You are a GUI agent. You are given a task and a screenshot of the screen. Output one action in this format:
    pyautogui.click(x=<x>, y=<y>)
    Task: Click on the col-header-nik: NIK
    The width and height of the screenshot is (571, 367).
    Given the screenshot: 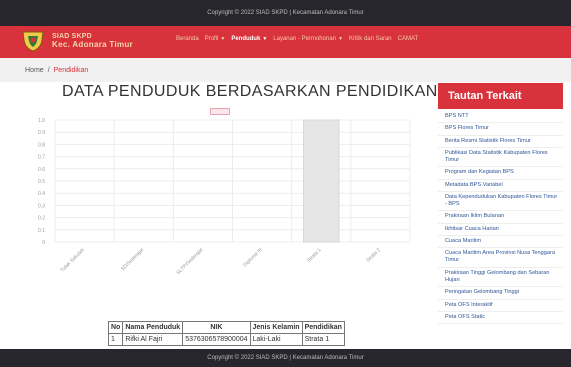 What is the action you would take?
    pyautogui.click(x=216, y=327)
    